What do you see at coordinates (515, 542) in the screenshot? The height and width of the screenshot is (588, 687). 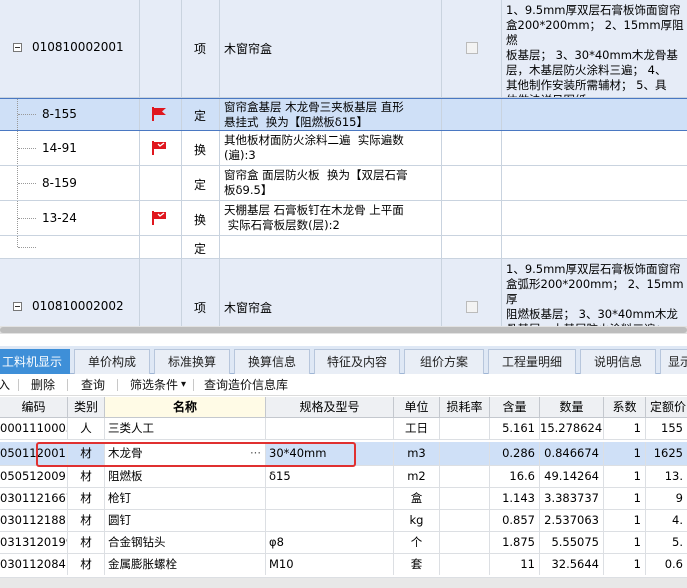 I see `material-content: 1.875` at bounding box center [515, 542].